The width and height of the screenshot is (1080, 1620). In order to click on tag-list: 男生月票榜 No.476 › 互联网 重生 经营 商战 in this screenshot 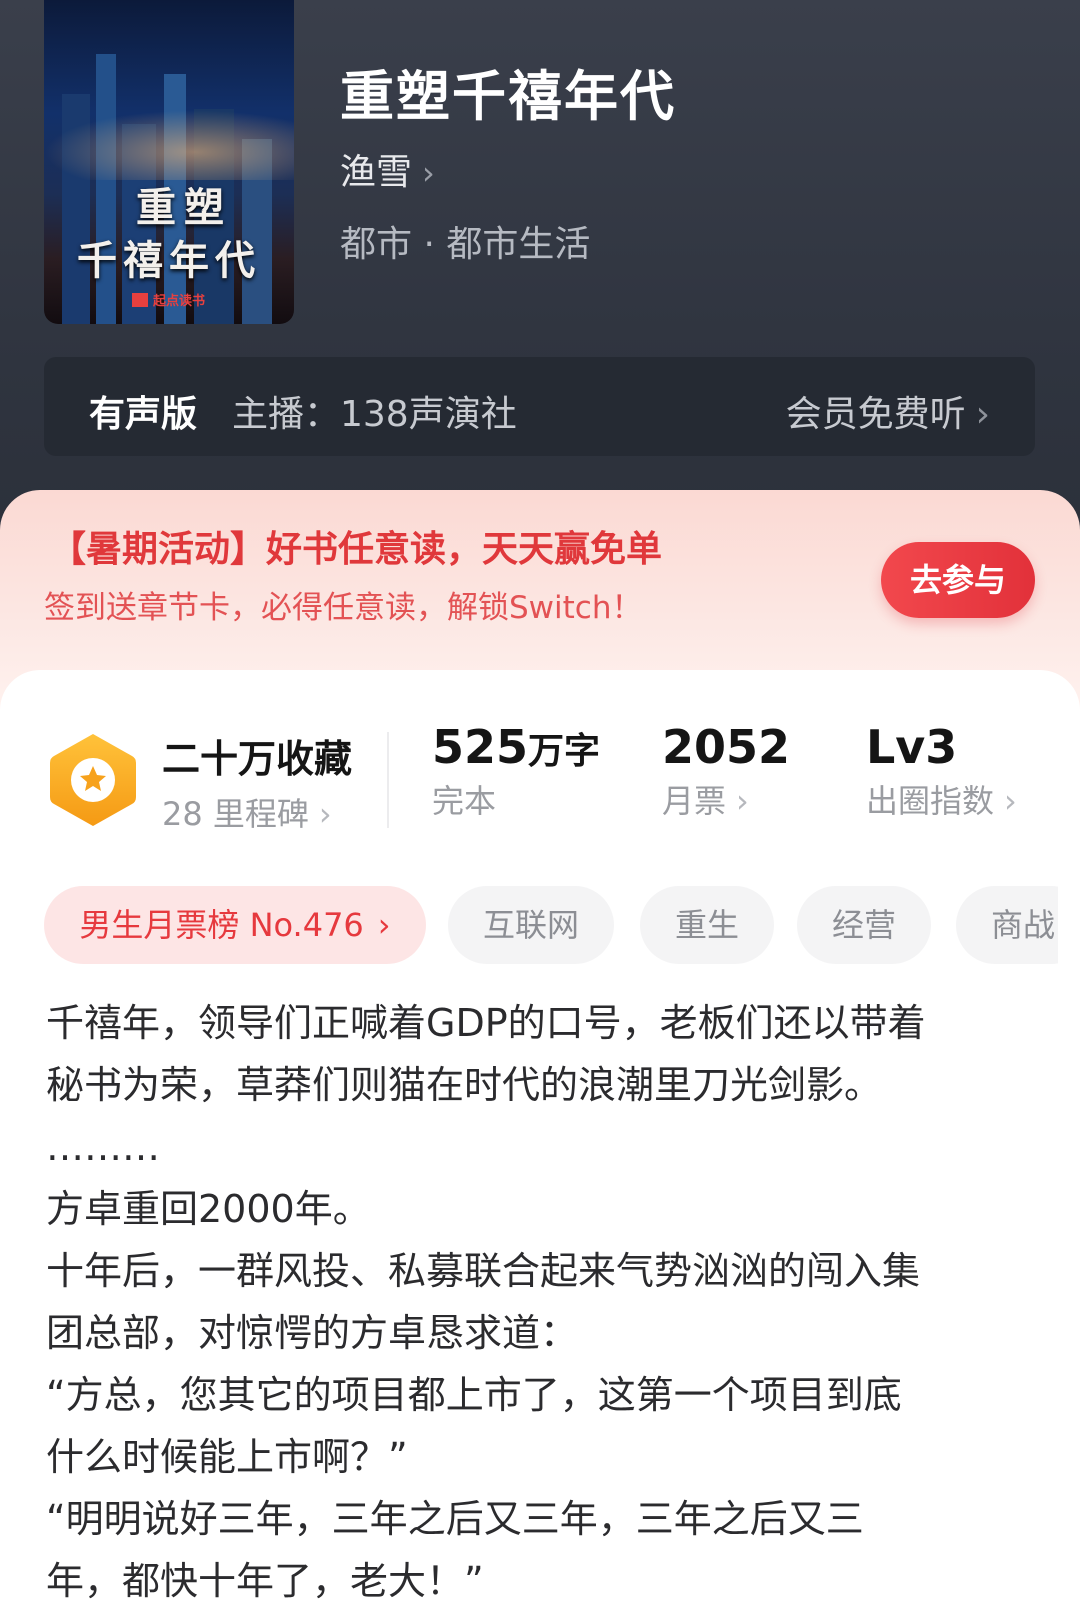, I will do `click(551, 925)`.